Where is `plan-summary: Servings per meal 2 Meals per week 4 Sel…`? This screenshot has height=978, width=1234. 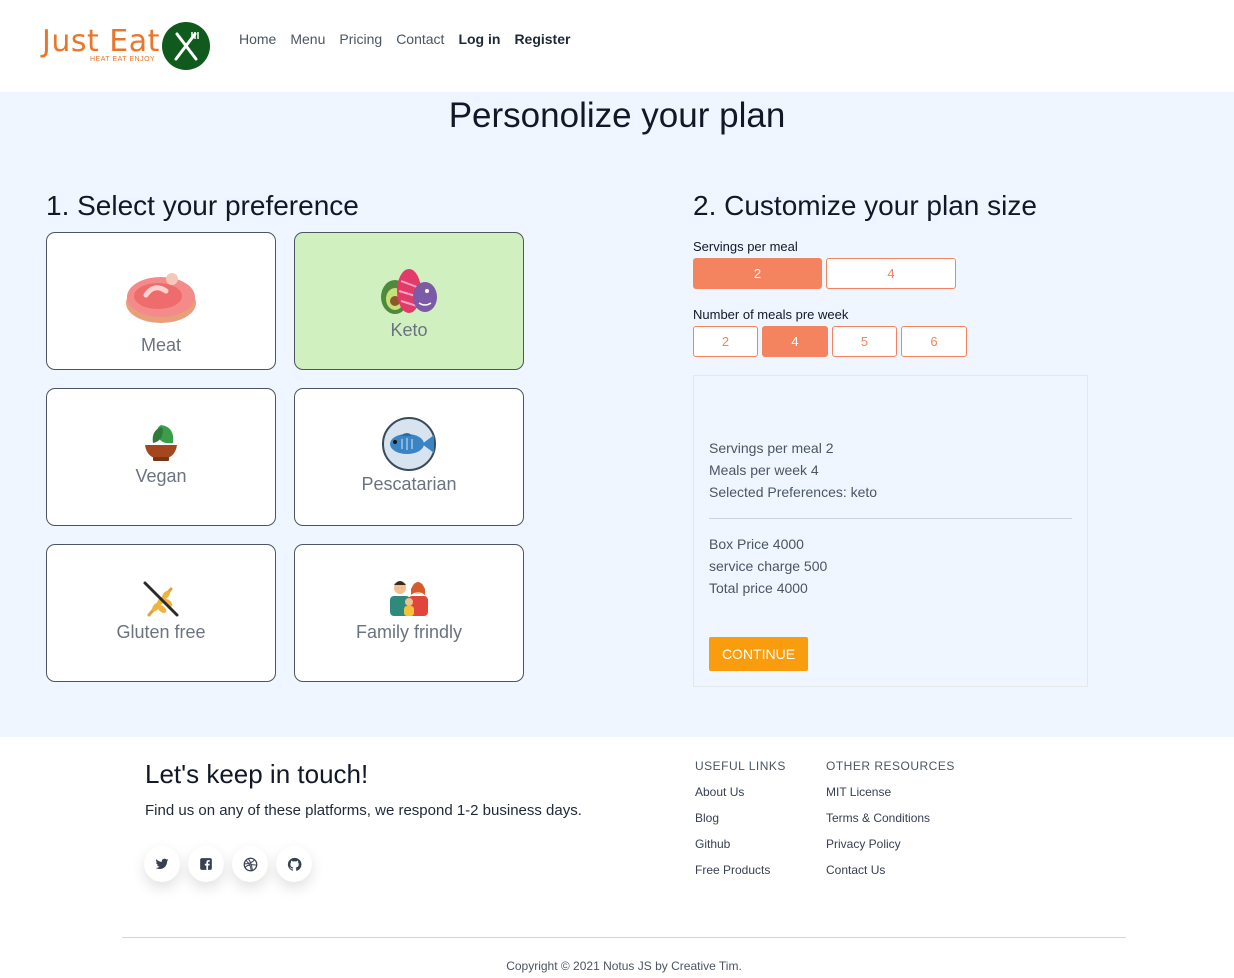
plan-summary: Servings per meal 2 Meals per week 4 Sel… is located at coordinates (890, 531).